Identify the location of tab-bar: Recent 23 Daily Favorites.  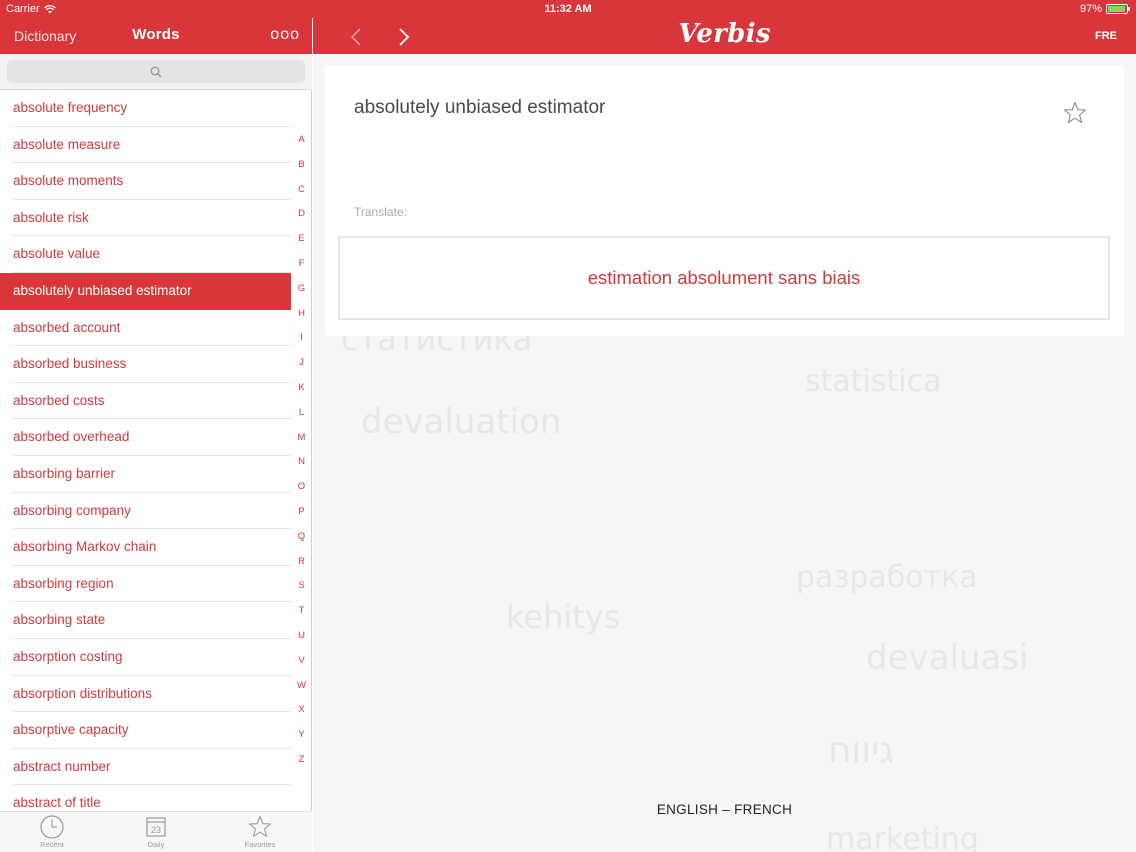
(156, 831).